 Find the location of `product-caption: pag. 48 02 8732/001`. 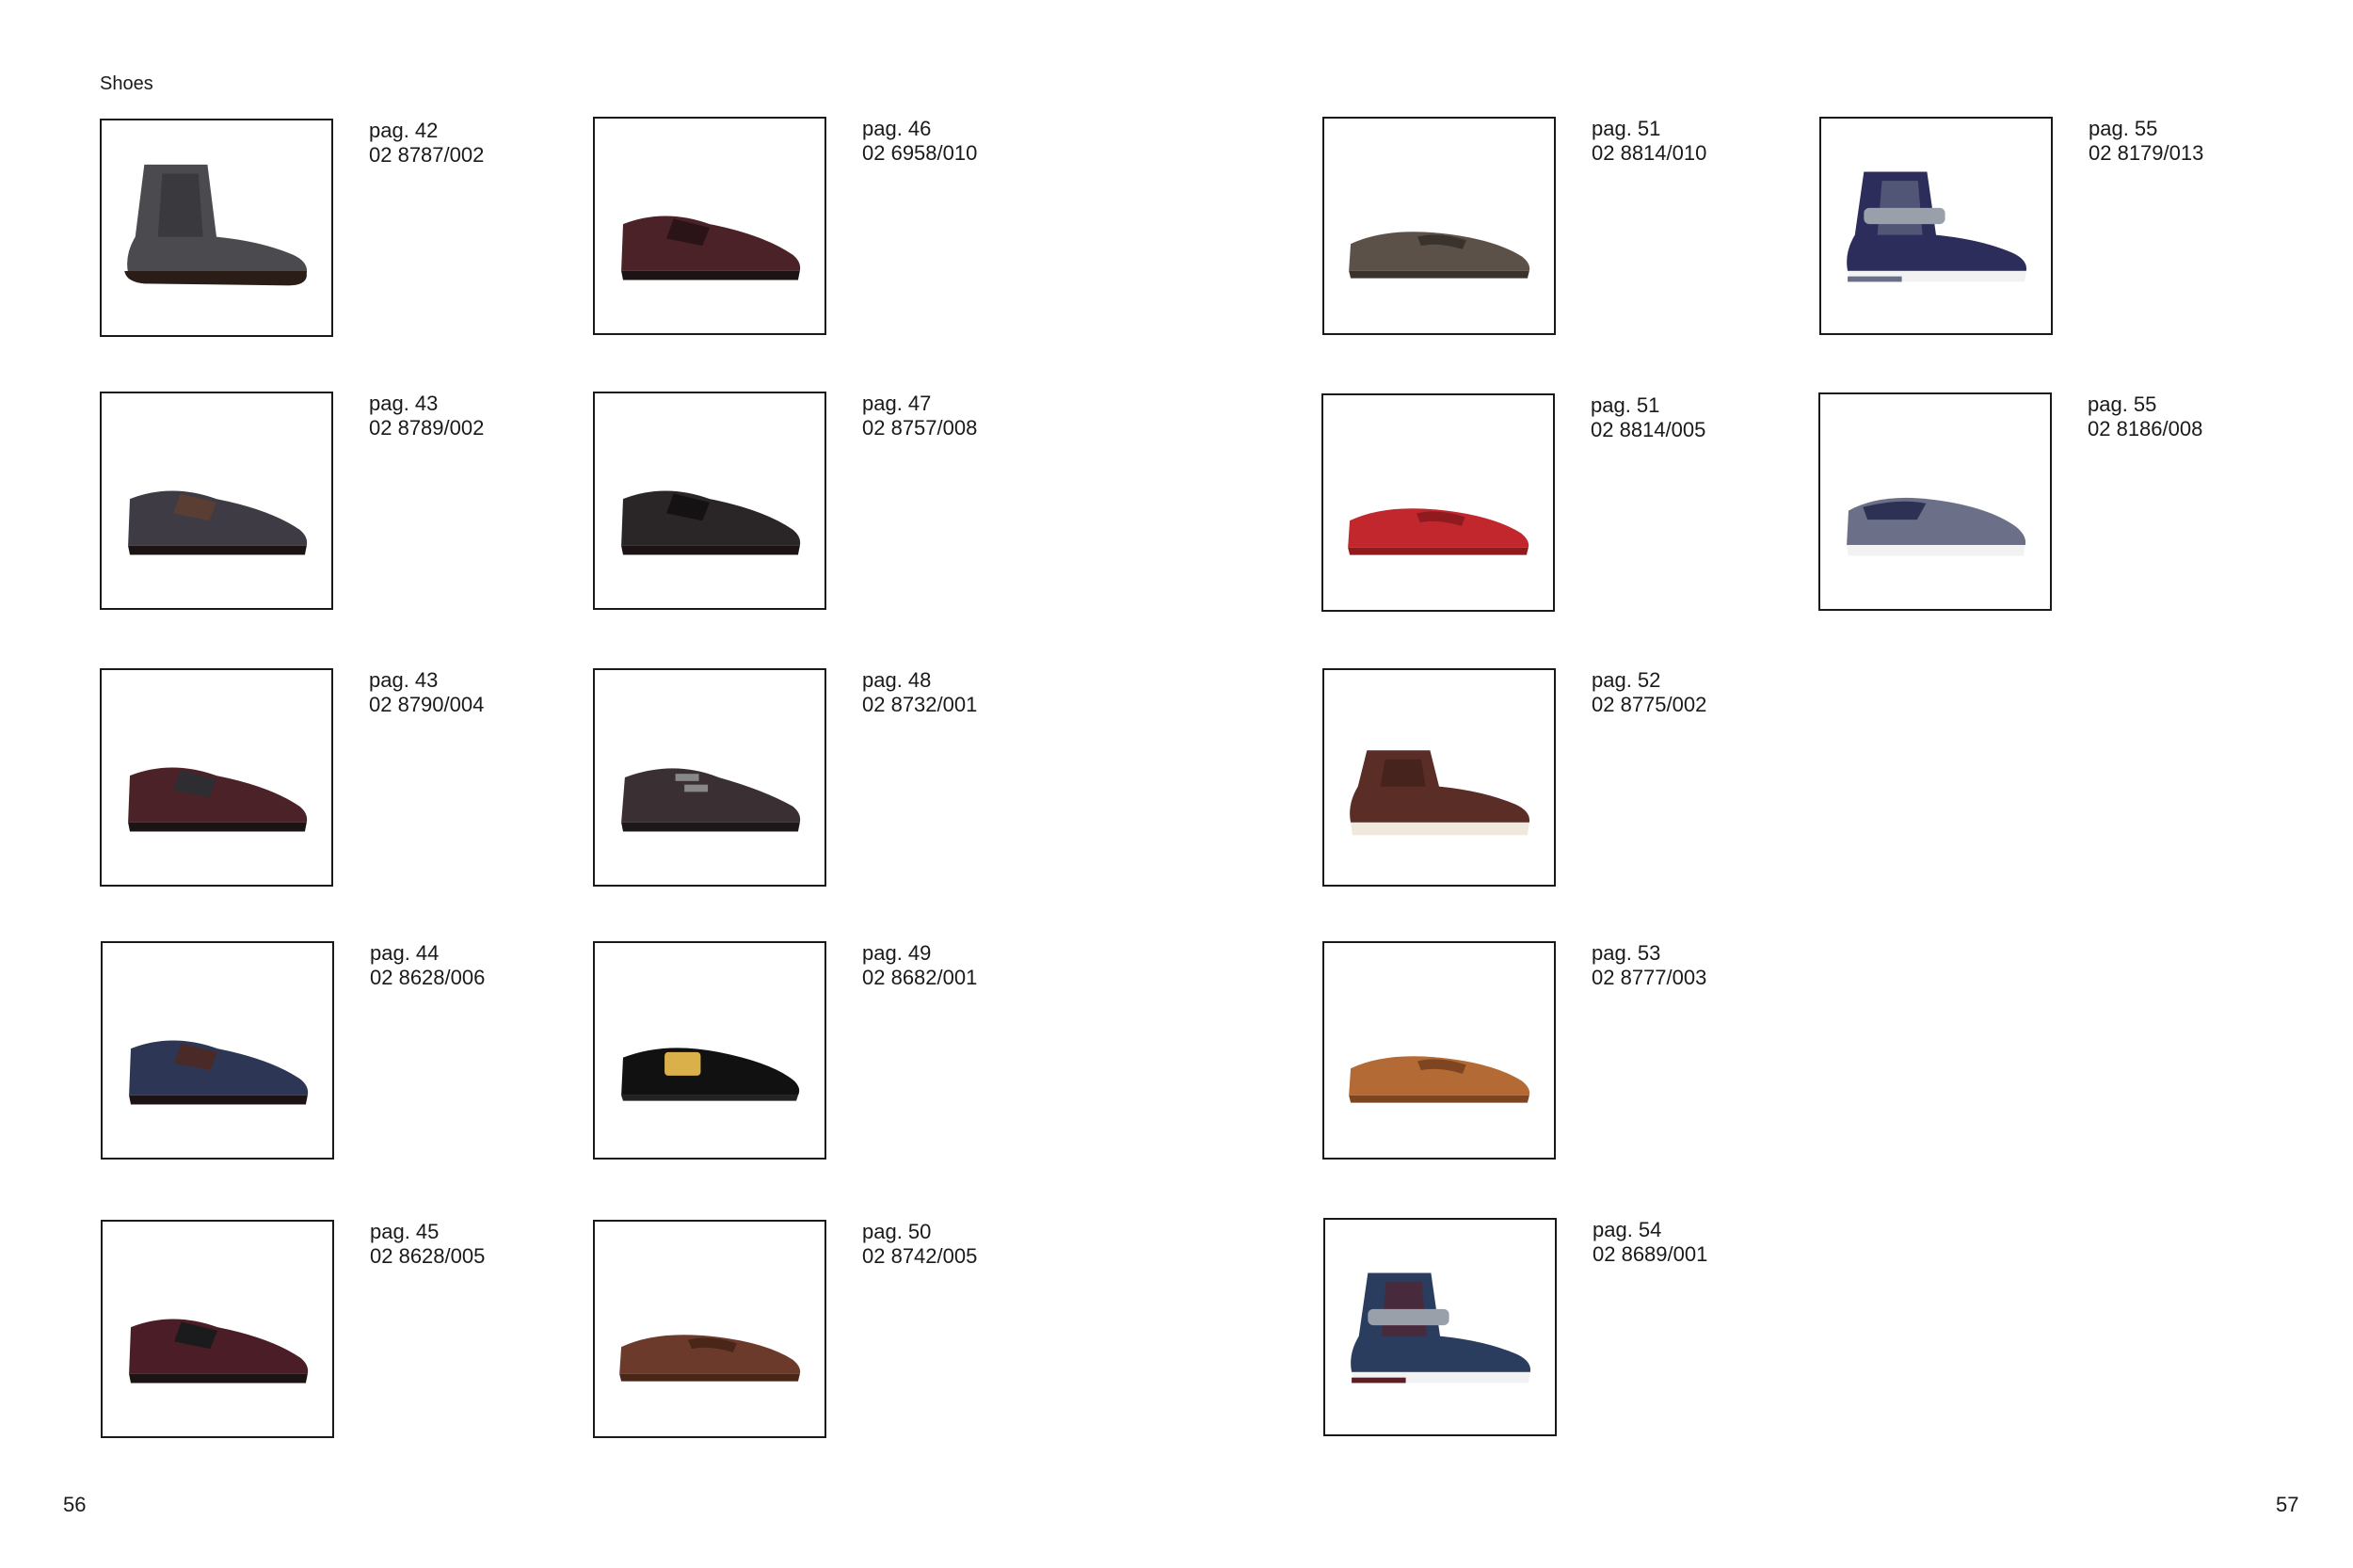

product-caption: pag. 48 02 8732/001 is located at coordinates (920, 692).